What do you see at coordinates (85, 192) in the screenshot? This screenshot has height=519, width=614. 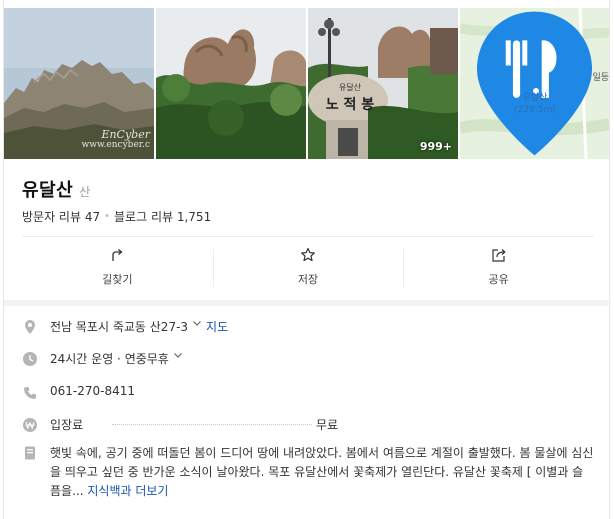 I see `place-category: 산` at bounding box center [85, 192].